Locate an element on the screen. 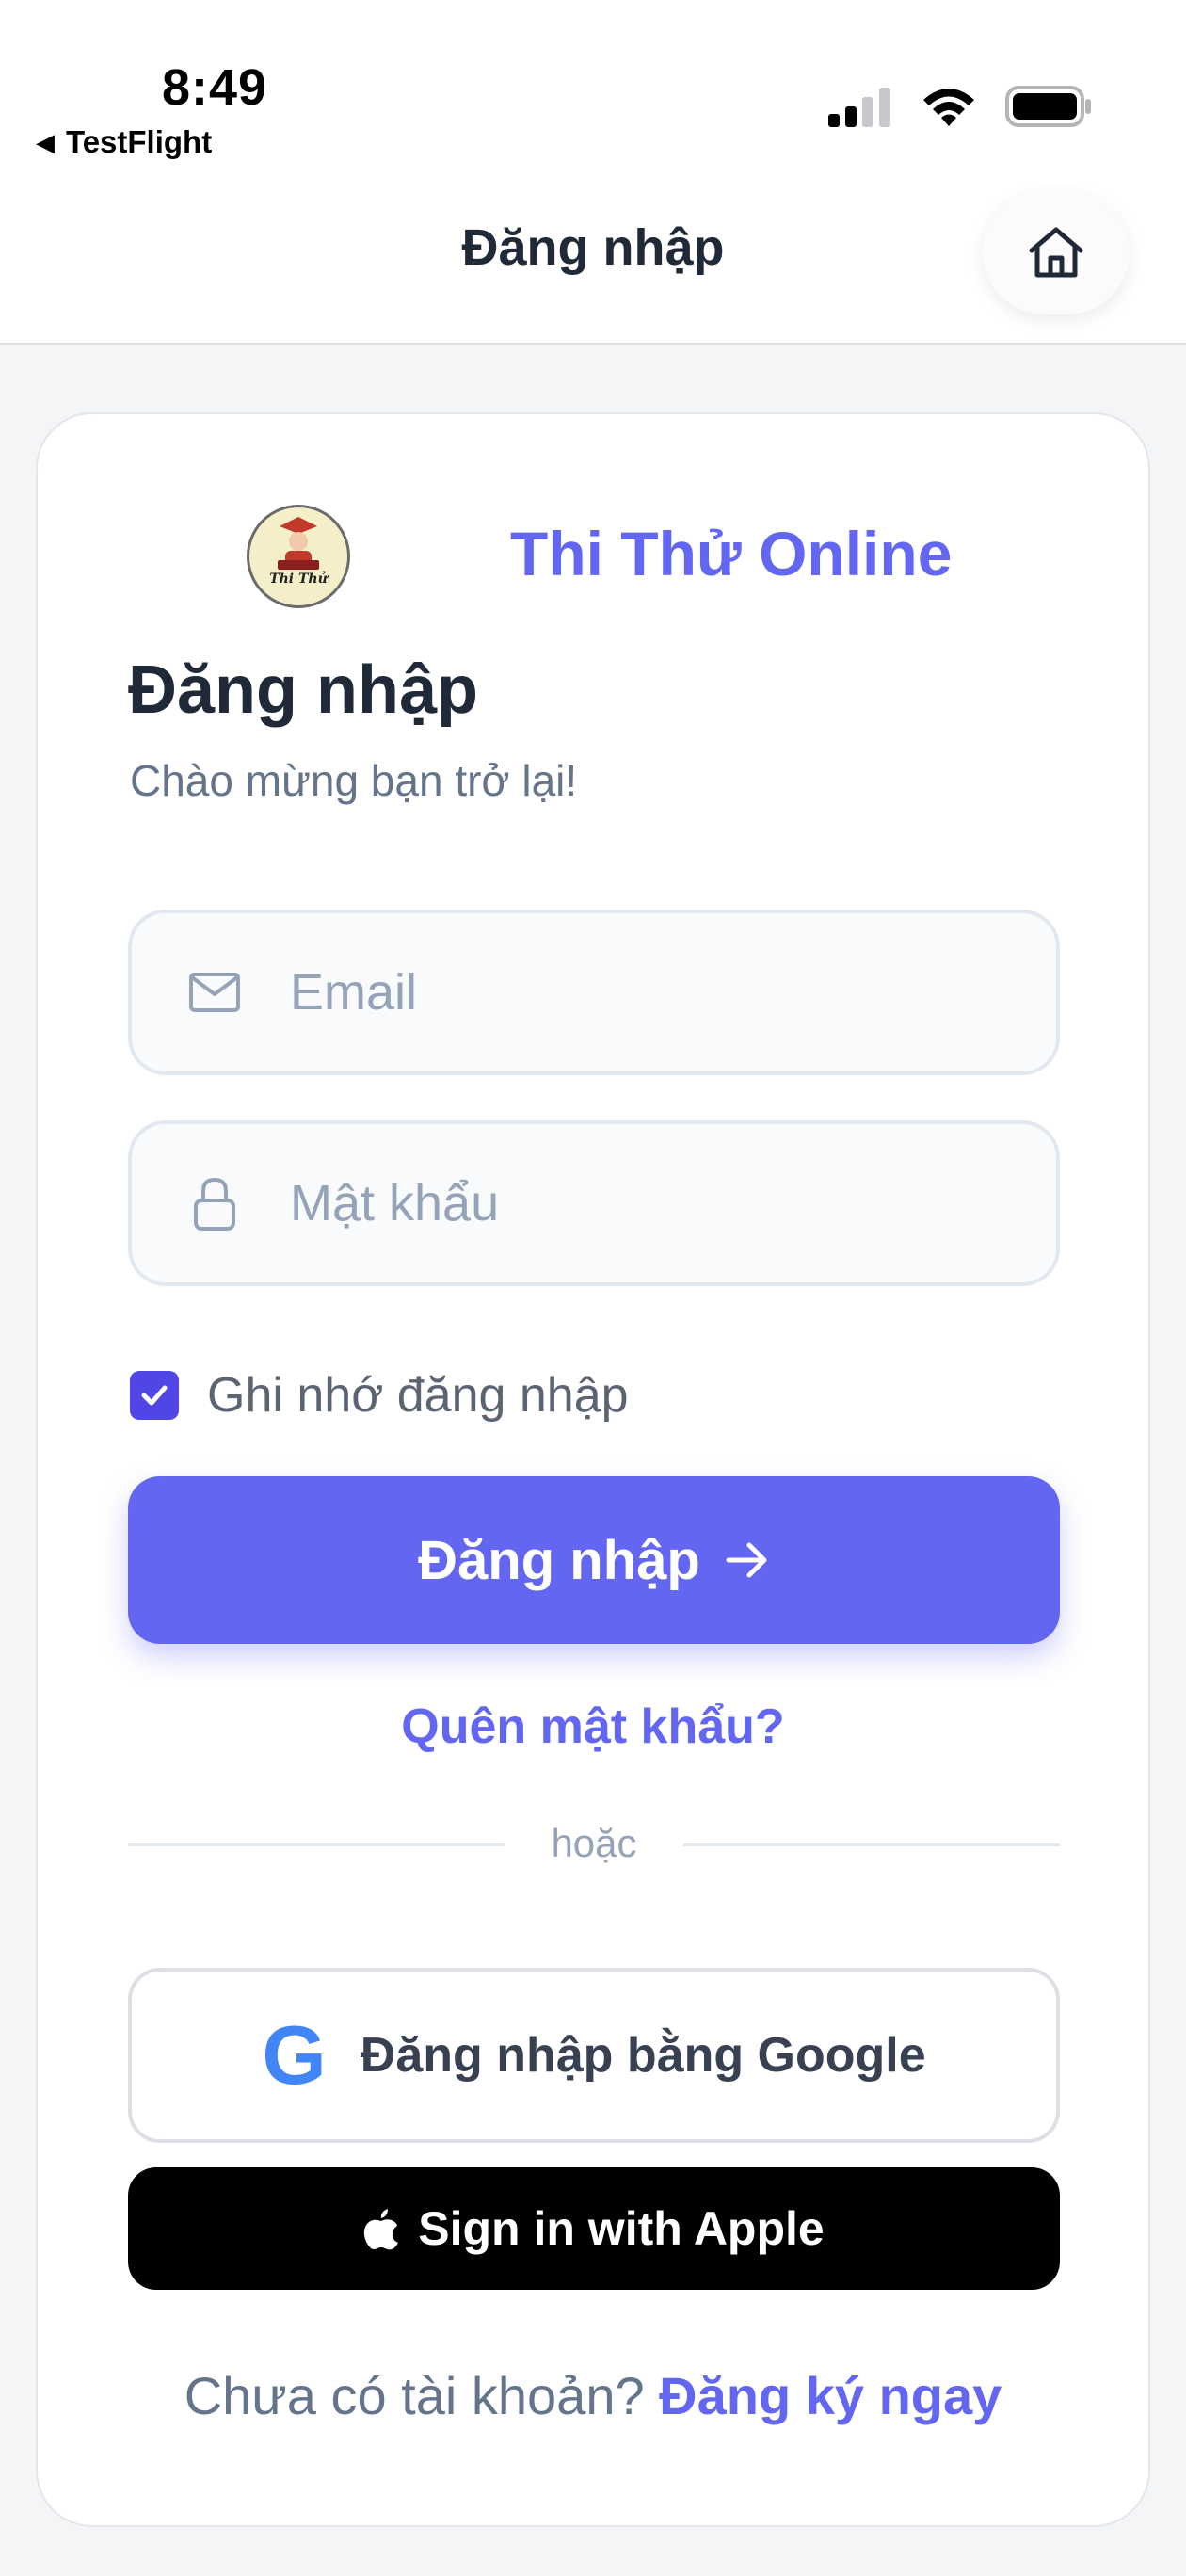 This screenshot has height=2576, width=1186. status-bar: 8:49 ◀ TestFlight is located at coordinates (593, 89).